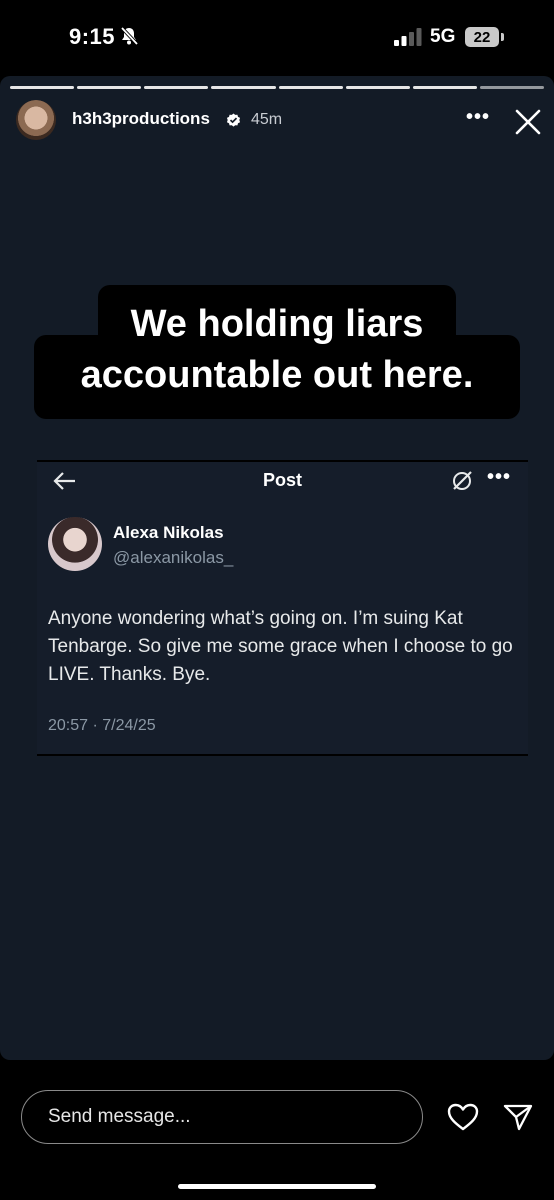  I want to click on story-timestamp: 45m, so click(267, 119).